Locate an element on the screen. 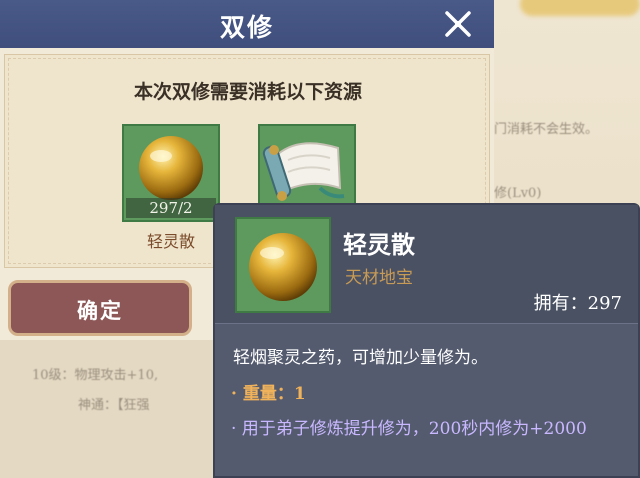  tooltip-item-name: 轻灵散 is located at coordinates (379, 244).